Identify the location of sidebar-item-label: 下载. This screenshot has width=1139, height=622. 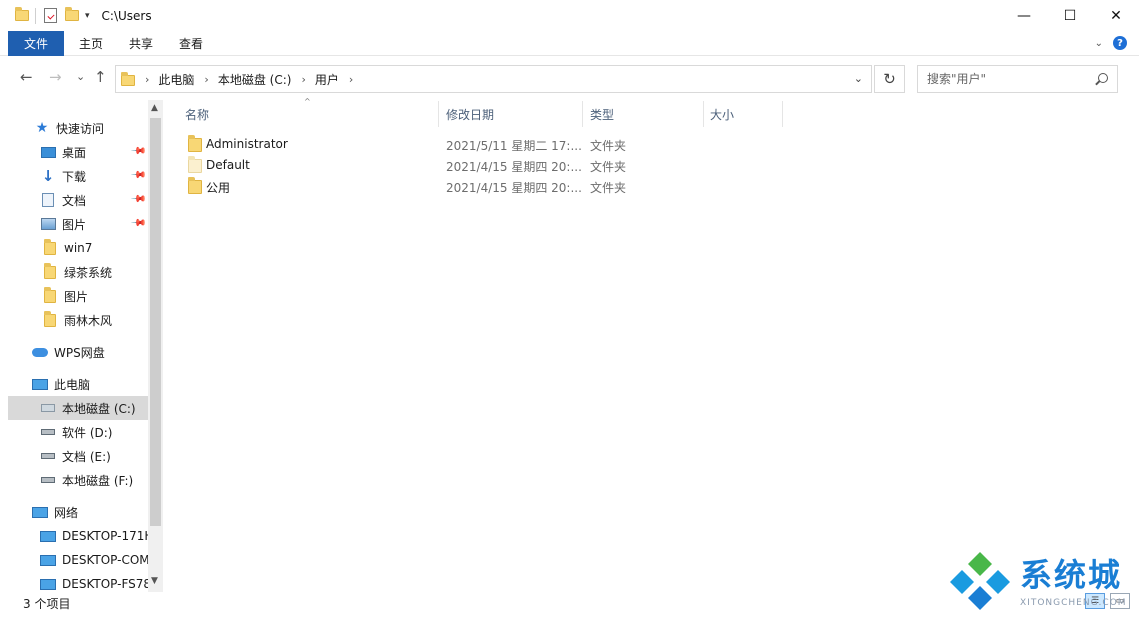
(74, 176).